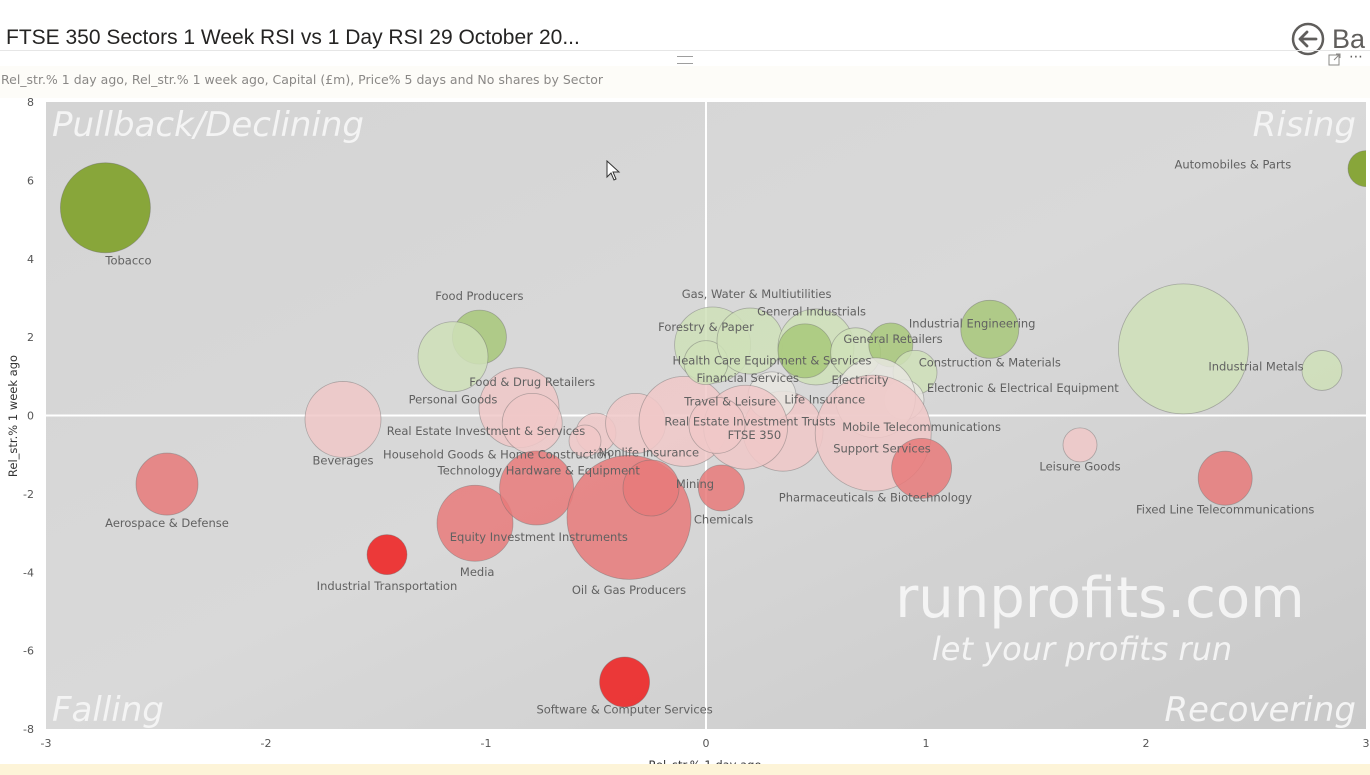  What do you see at coordinates (28, 572) in the screenshot?
I see `y-tick-label: -4` at bounding box center [28, 572].